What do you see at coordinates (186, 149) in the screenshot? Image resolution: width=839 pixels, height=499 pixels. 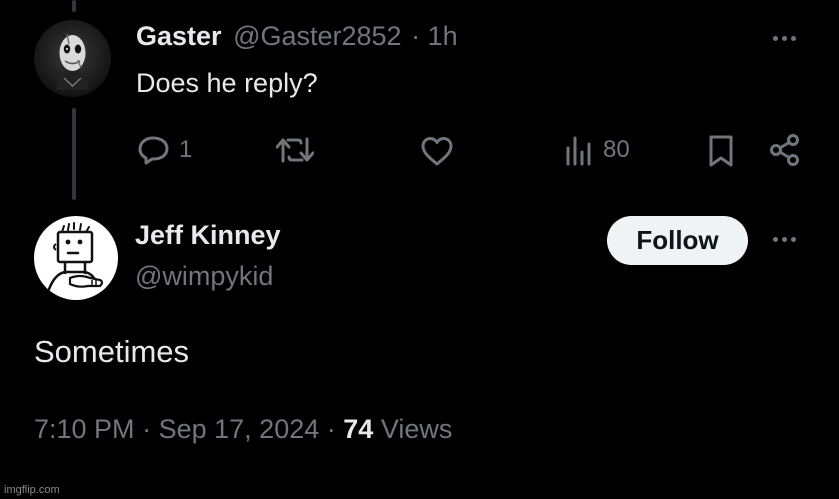 I see `reply-count: 1` at bounding box center [186, 149].